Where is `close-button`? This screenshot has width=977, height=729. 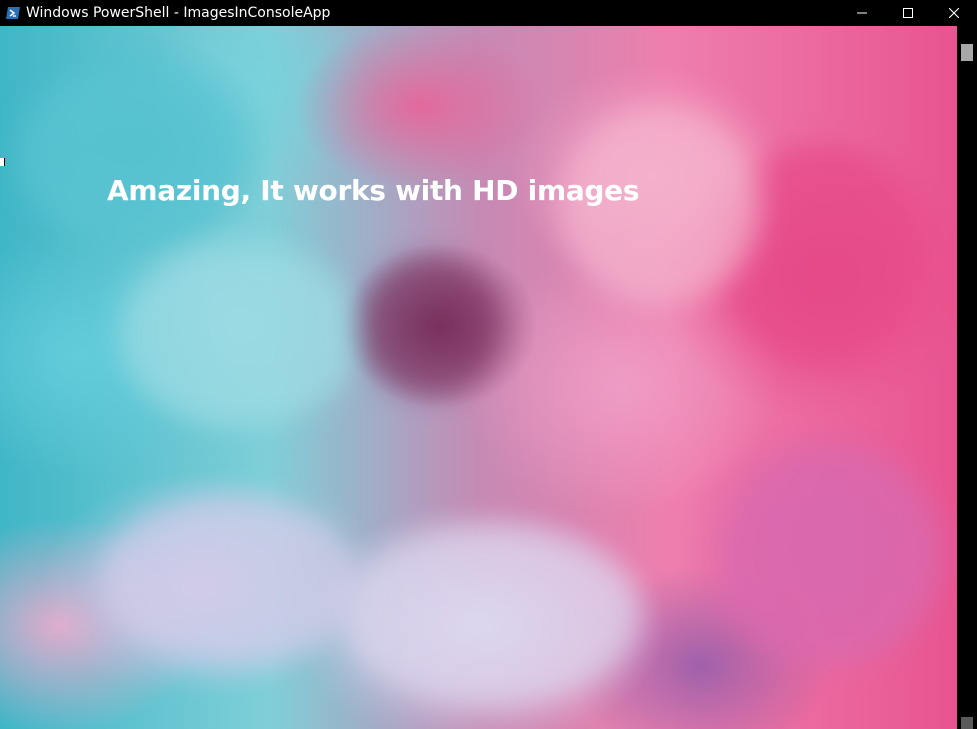
close-button is located at coordinates (954, 13).